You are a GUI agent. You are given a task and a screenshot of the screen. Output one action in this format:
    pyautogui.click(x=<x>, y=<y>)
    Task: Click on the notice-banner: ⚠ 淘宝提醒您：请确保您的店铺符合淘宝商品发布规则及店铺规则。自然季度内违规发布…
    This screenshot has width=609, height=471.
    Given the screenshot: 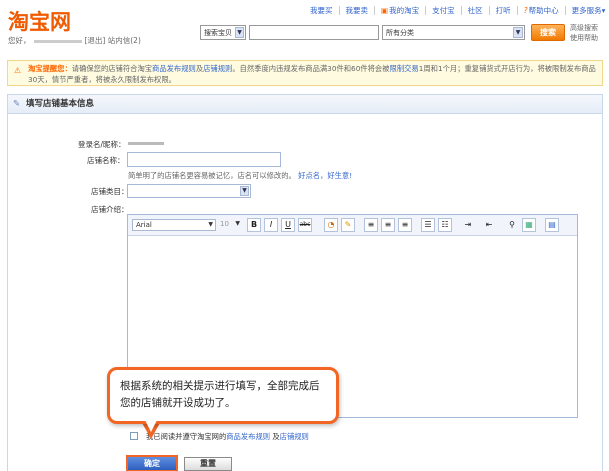 What is the action you would take?
    pyautogui.click(x=305, y=73)
    